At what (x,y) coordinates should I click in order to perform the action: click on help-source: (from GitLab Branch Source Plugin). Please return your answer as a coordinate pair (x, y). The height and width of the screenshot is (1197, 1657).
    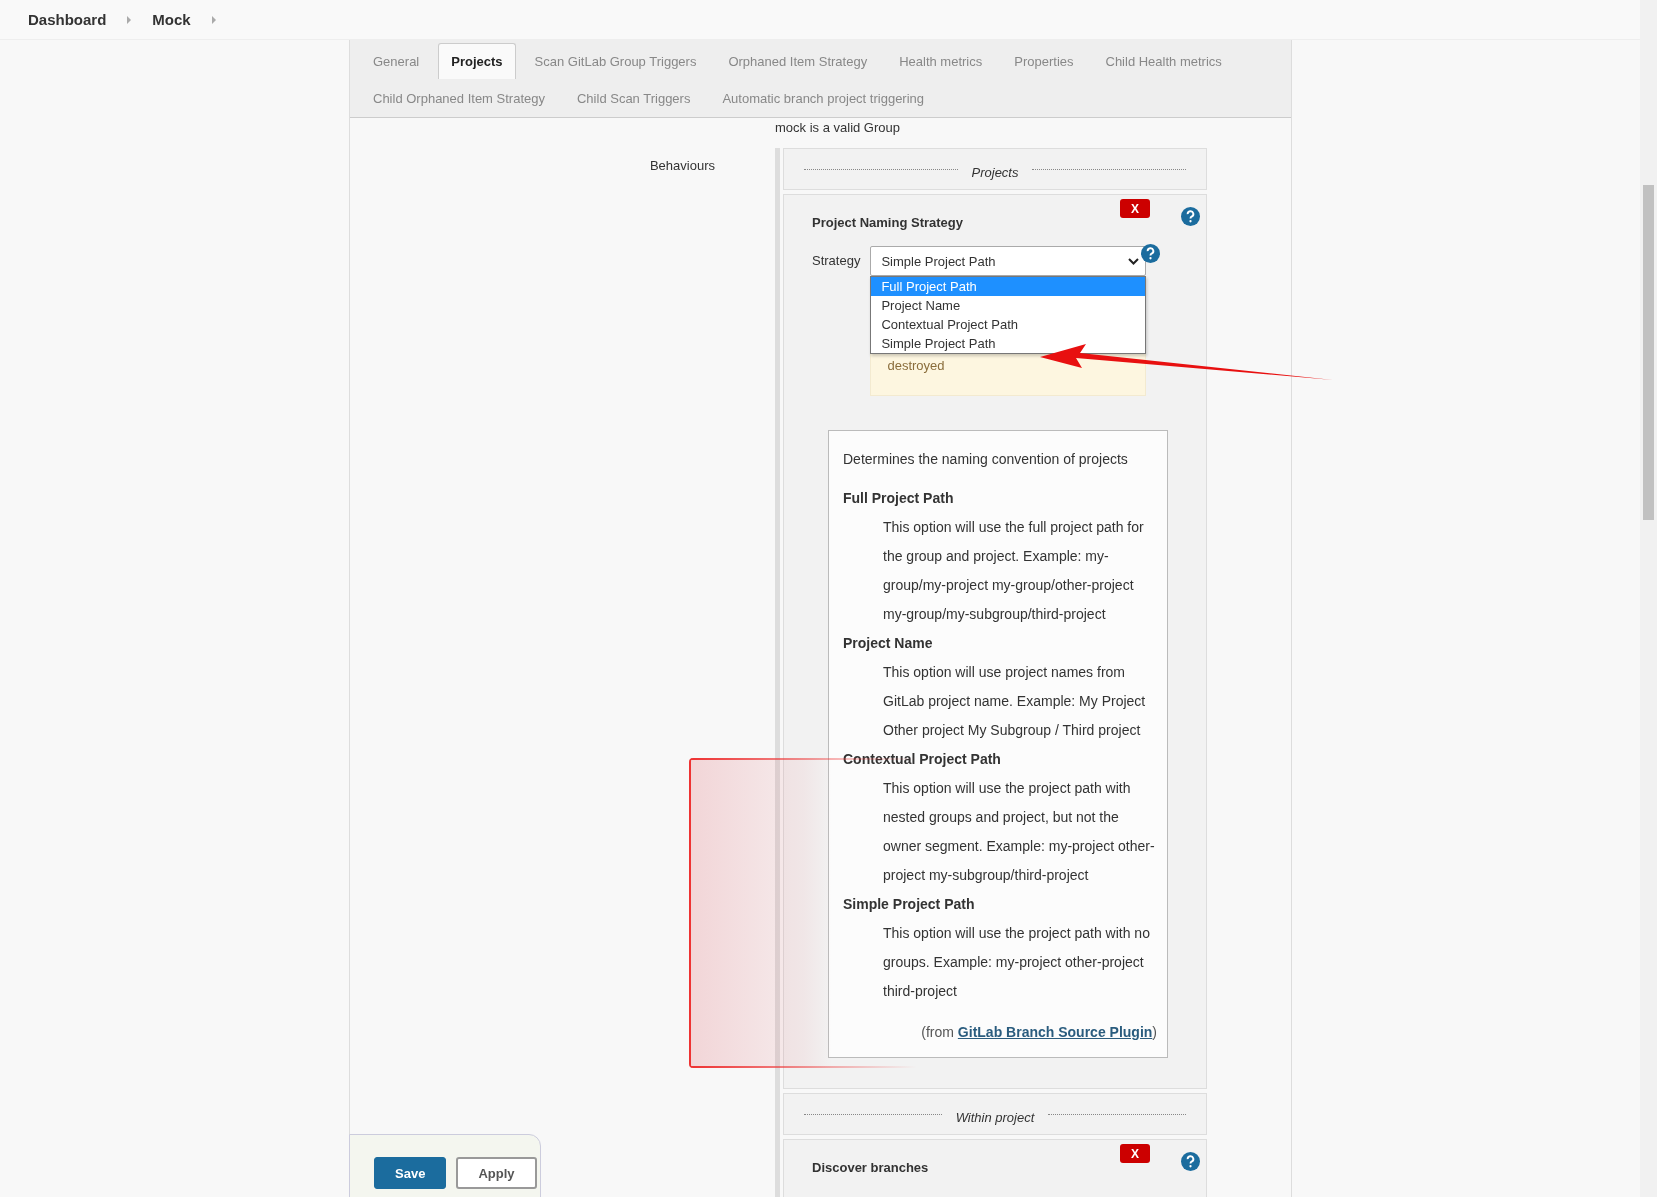
    Looking at the image, I should click on (1038, 1032).